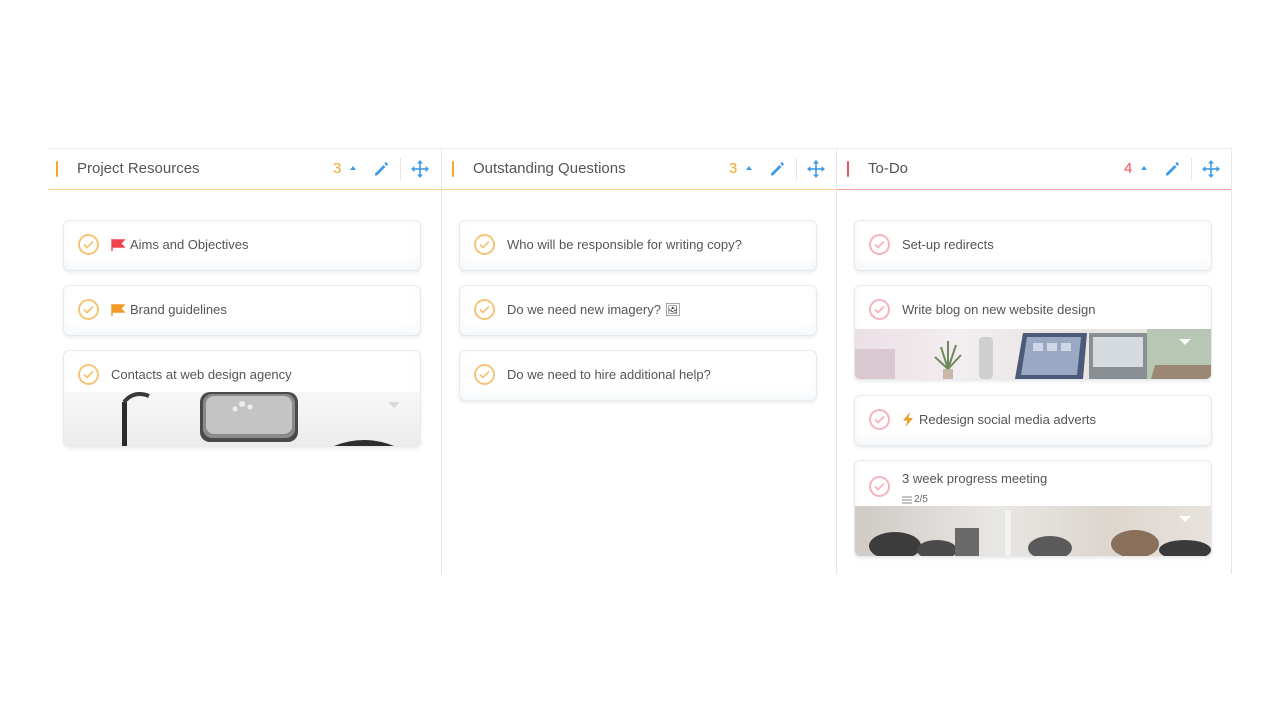 The width and height of the screenshot is (1280, 720). I want to click on card-3-week-progress-meeting: 3 week progress meeting 2/5, so click(1033, 508).